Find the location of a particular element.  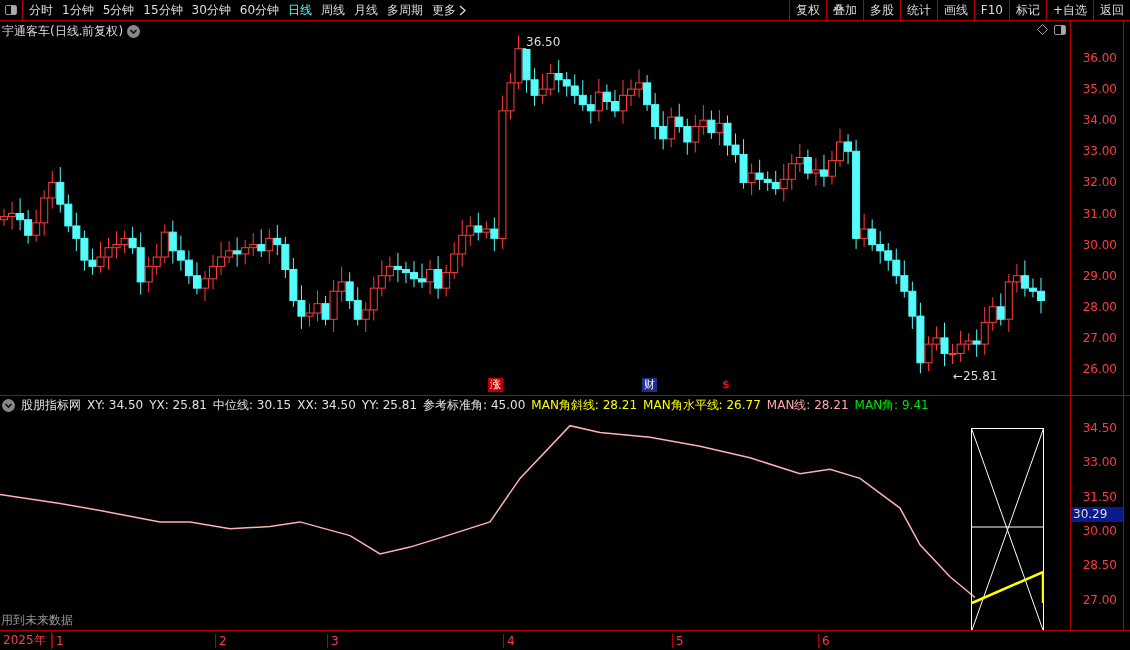

indicator-tick-label: 27.00 is located at coordinates (1099, 599).